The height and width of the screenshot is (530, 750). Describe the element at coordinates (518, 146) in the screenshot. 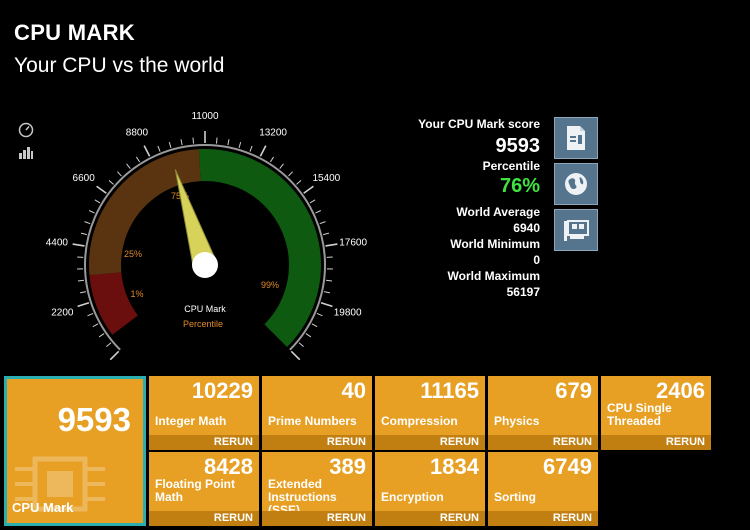

I see `score-value: 9593` at that location.